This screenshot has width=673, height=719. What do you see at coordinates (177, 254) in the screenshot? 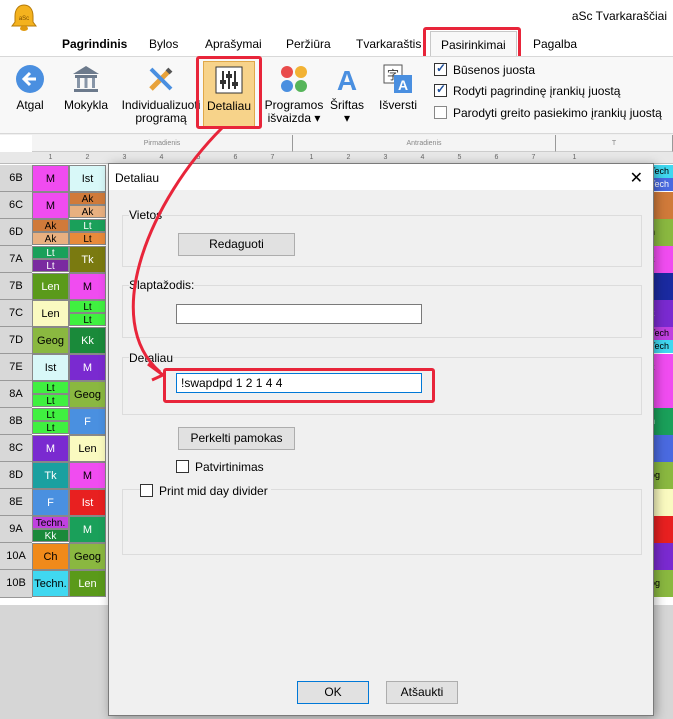
I see `red-arrow-annotation` at bounding box center [177, 254].